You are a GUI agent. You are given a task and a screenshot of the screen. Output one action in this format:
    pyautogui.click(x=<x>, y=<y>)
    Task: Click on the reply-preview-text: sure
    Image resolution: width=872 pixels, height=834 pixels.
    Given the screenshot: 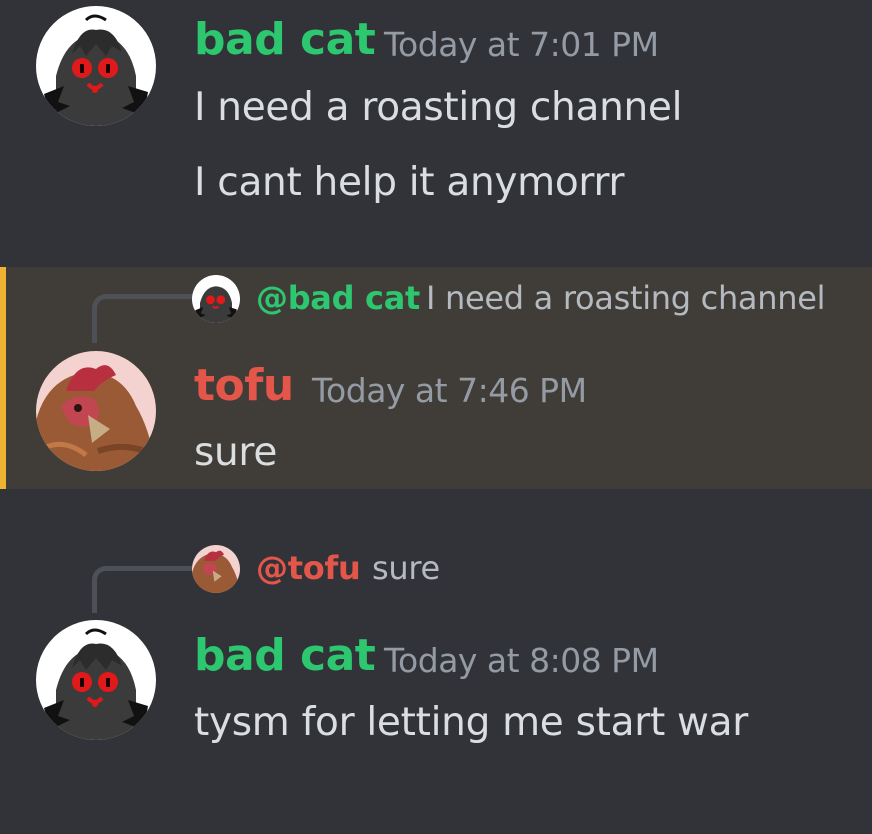 What is the action you would take?
    pyautogui.click(x=406, y=568)
    